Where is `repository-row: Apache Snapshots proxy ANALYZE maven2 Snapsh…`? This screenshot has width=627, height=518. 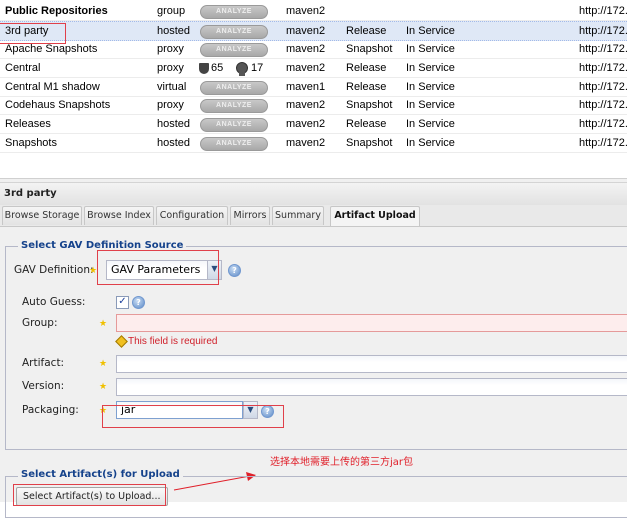
repository-row: Apache Snapshots proxy ANALYZE maven2 Snapsh… is located at coordinates (313, 49).